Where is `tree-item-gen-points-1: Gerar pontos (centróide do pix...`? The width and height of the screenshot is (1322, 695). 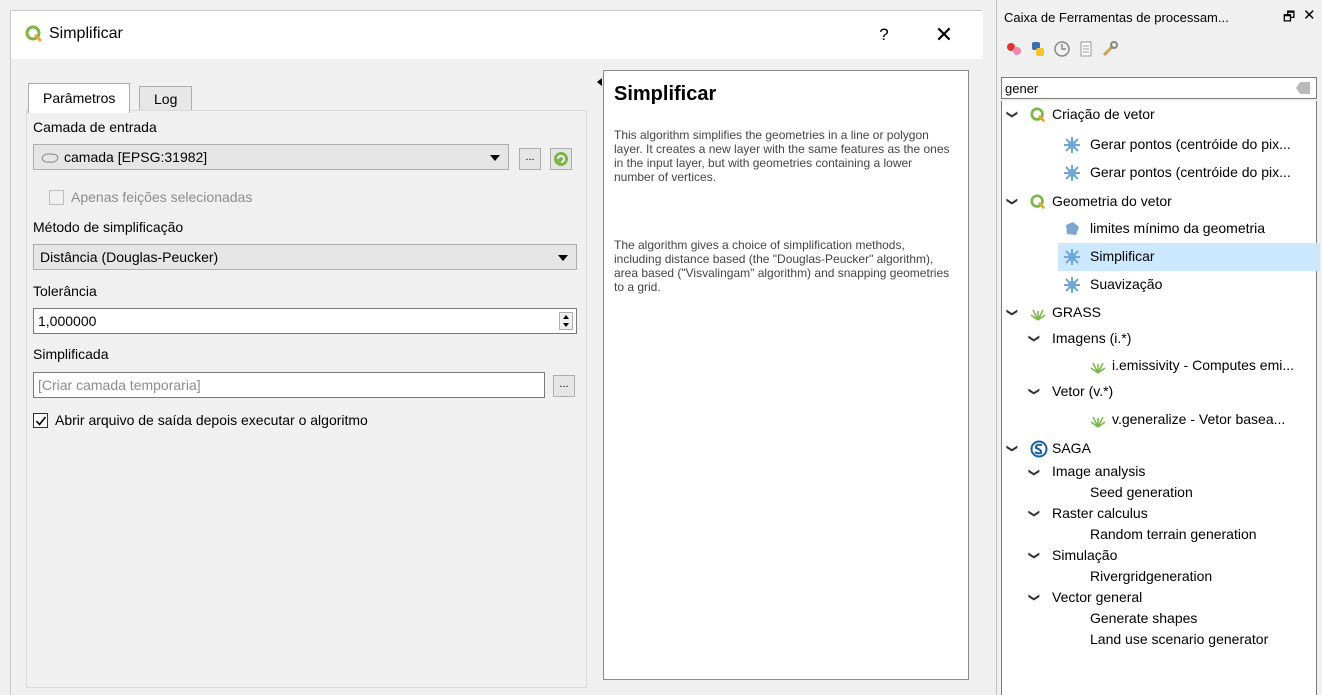
tree-item-gen-points-1: Gerar pontos (centróide do pix... is located at coordinates (1190, 144).